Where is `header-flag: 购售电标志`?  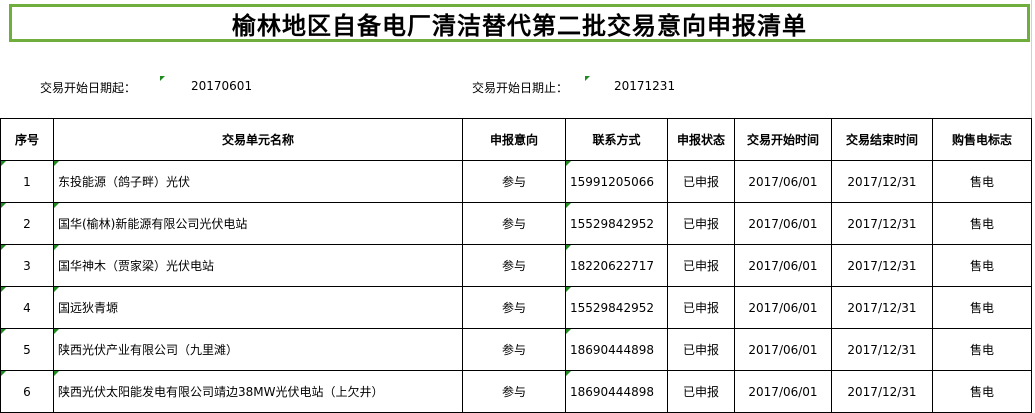
header-flag: 购售电标志 is located at coordinates (982, 139).